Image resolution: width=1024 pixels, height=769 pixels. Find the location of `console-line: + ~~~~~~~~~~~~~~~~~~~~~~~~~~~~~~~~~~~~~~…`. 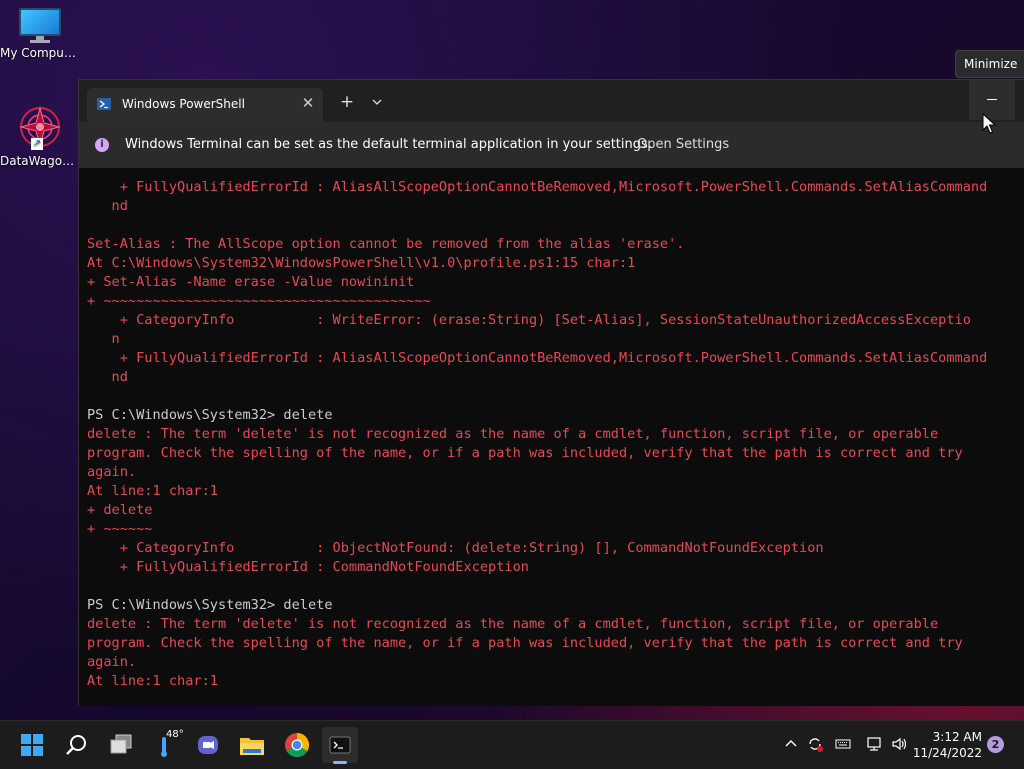

console-line: + ~~~~~~~~~~~~~~~~~~~~~~~~~~~~~~~~~~~~~~… is located at coordinates (259, 301).